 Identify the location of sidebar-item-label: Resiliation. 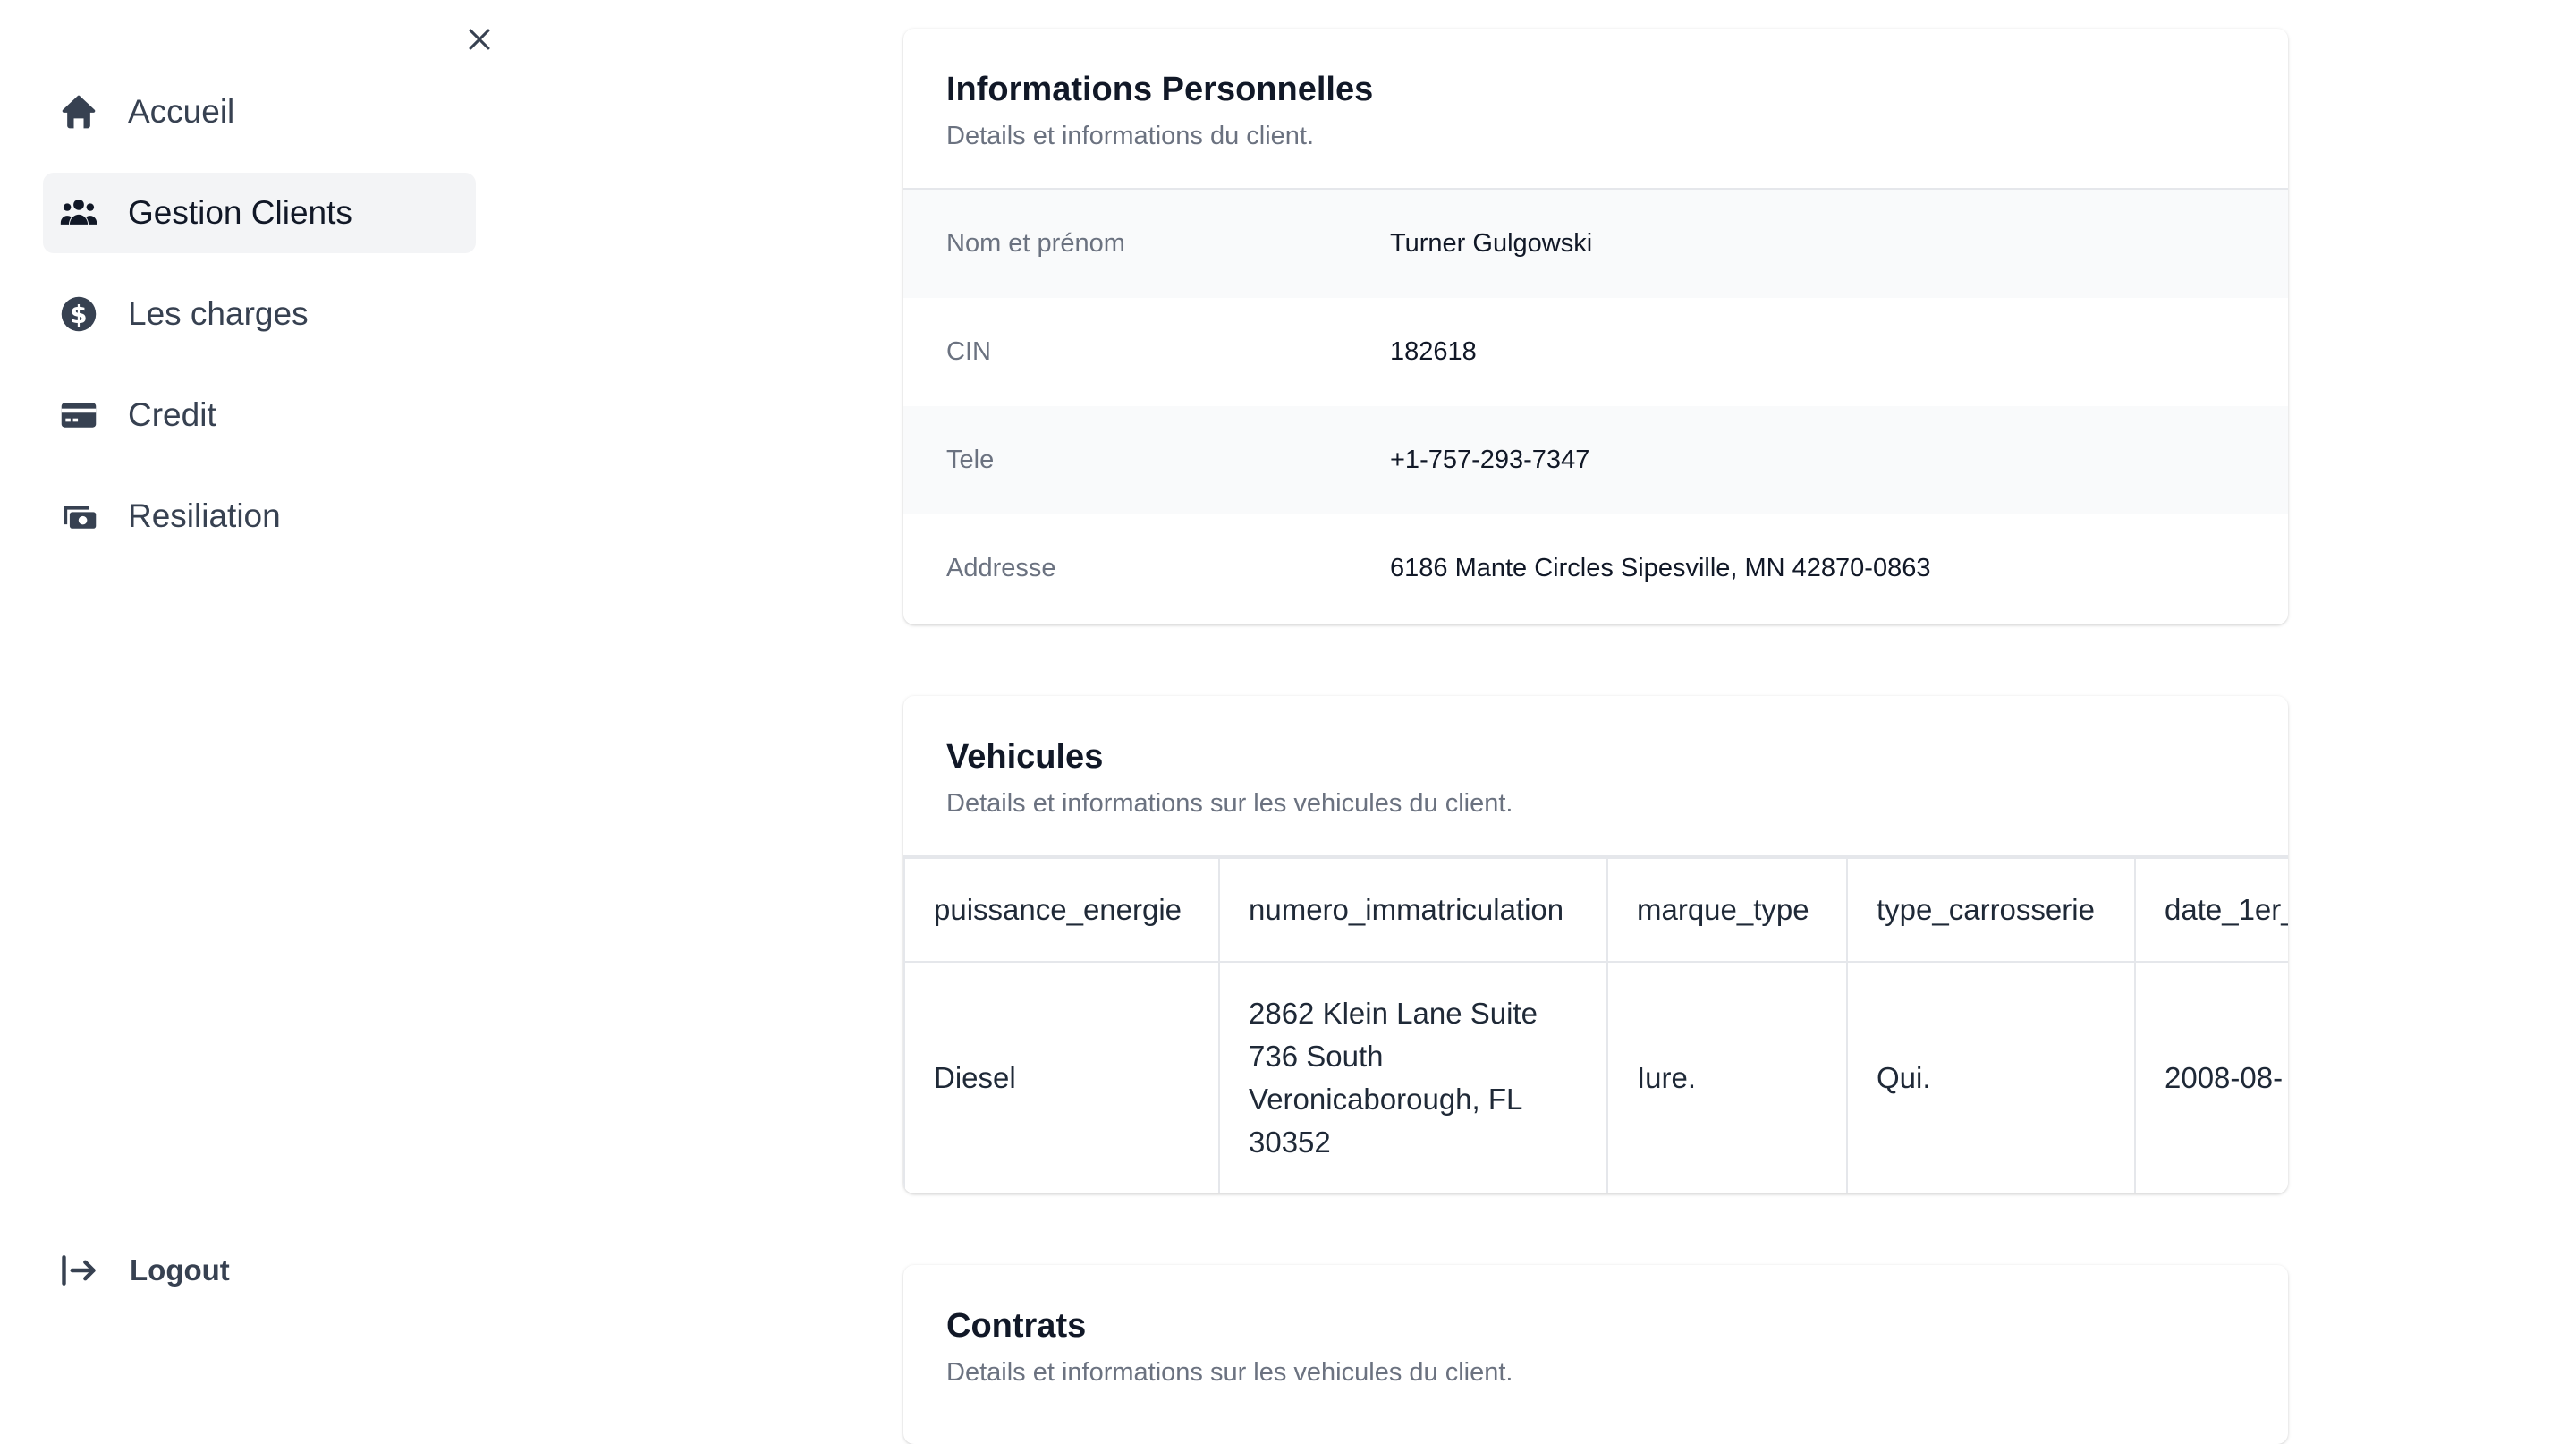
(204, 515).